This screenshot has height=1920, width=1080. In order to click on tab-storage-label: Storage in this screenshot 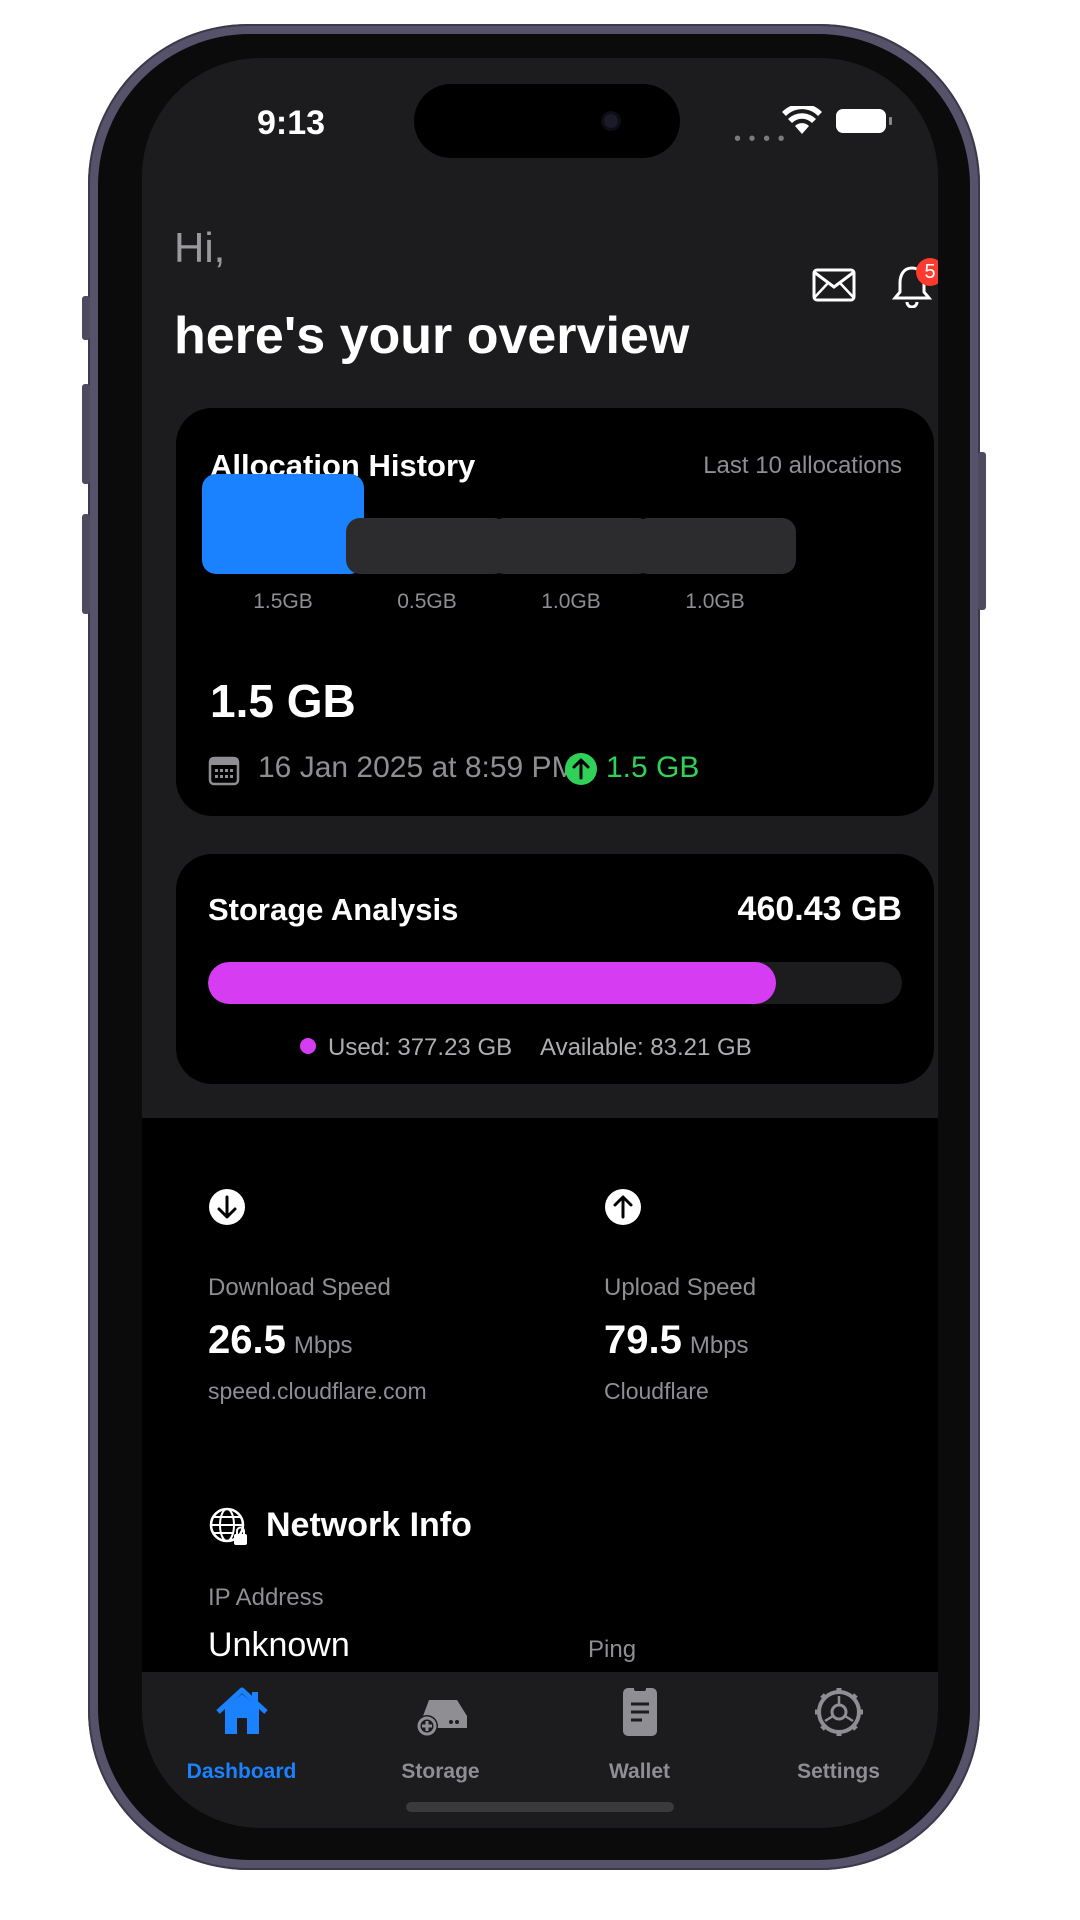, I will do `click(440, 1771)`.